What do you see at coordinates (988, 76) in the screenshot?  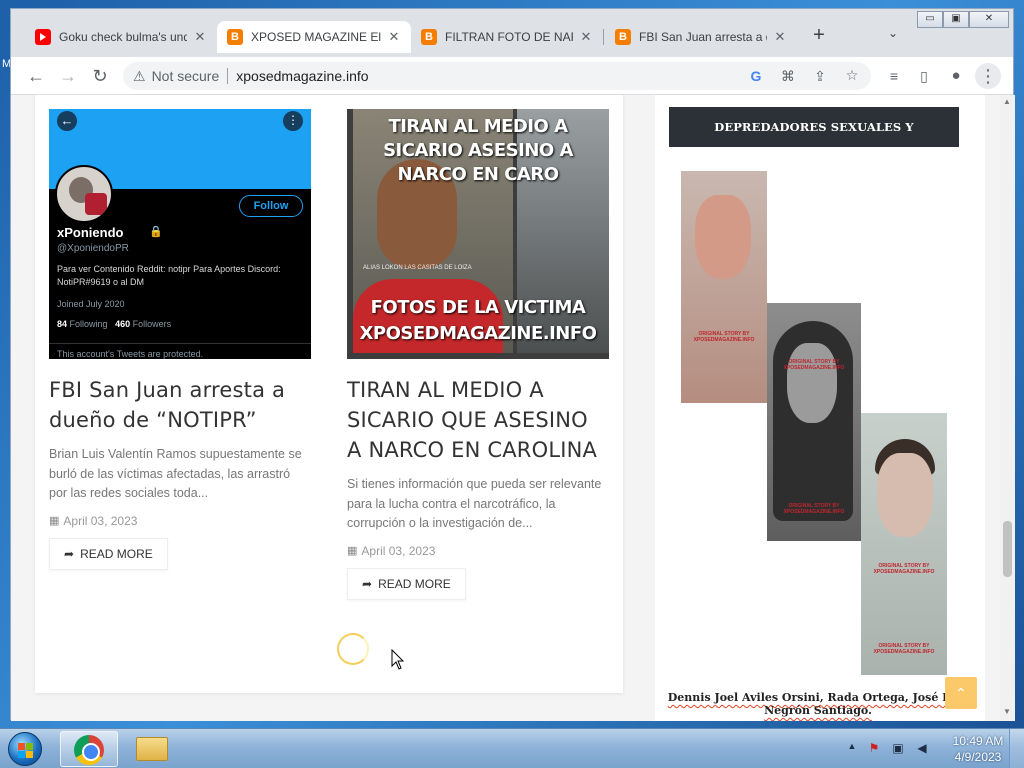 I see `chrome-menu-button: ⋮` at bounding box center [988, 76].